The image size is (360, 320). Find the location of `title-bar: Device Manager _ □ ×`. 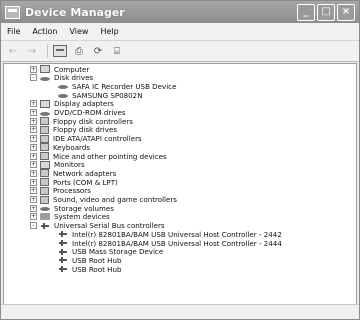

title-bar: Device Manager _ □ × is located at coordinates (180, 12).